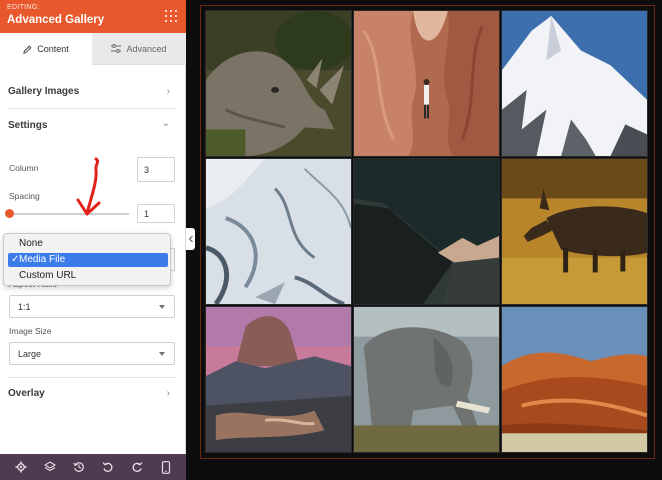  What do you see at coordinates (9, 213) in the screenshot?
I see `spacing-slider-handle` at bounding box center [9, 213].